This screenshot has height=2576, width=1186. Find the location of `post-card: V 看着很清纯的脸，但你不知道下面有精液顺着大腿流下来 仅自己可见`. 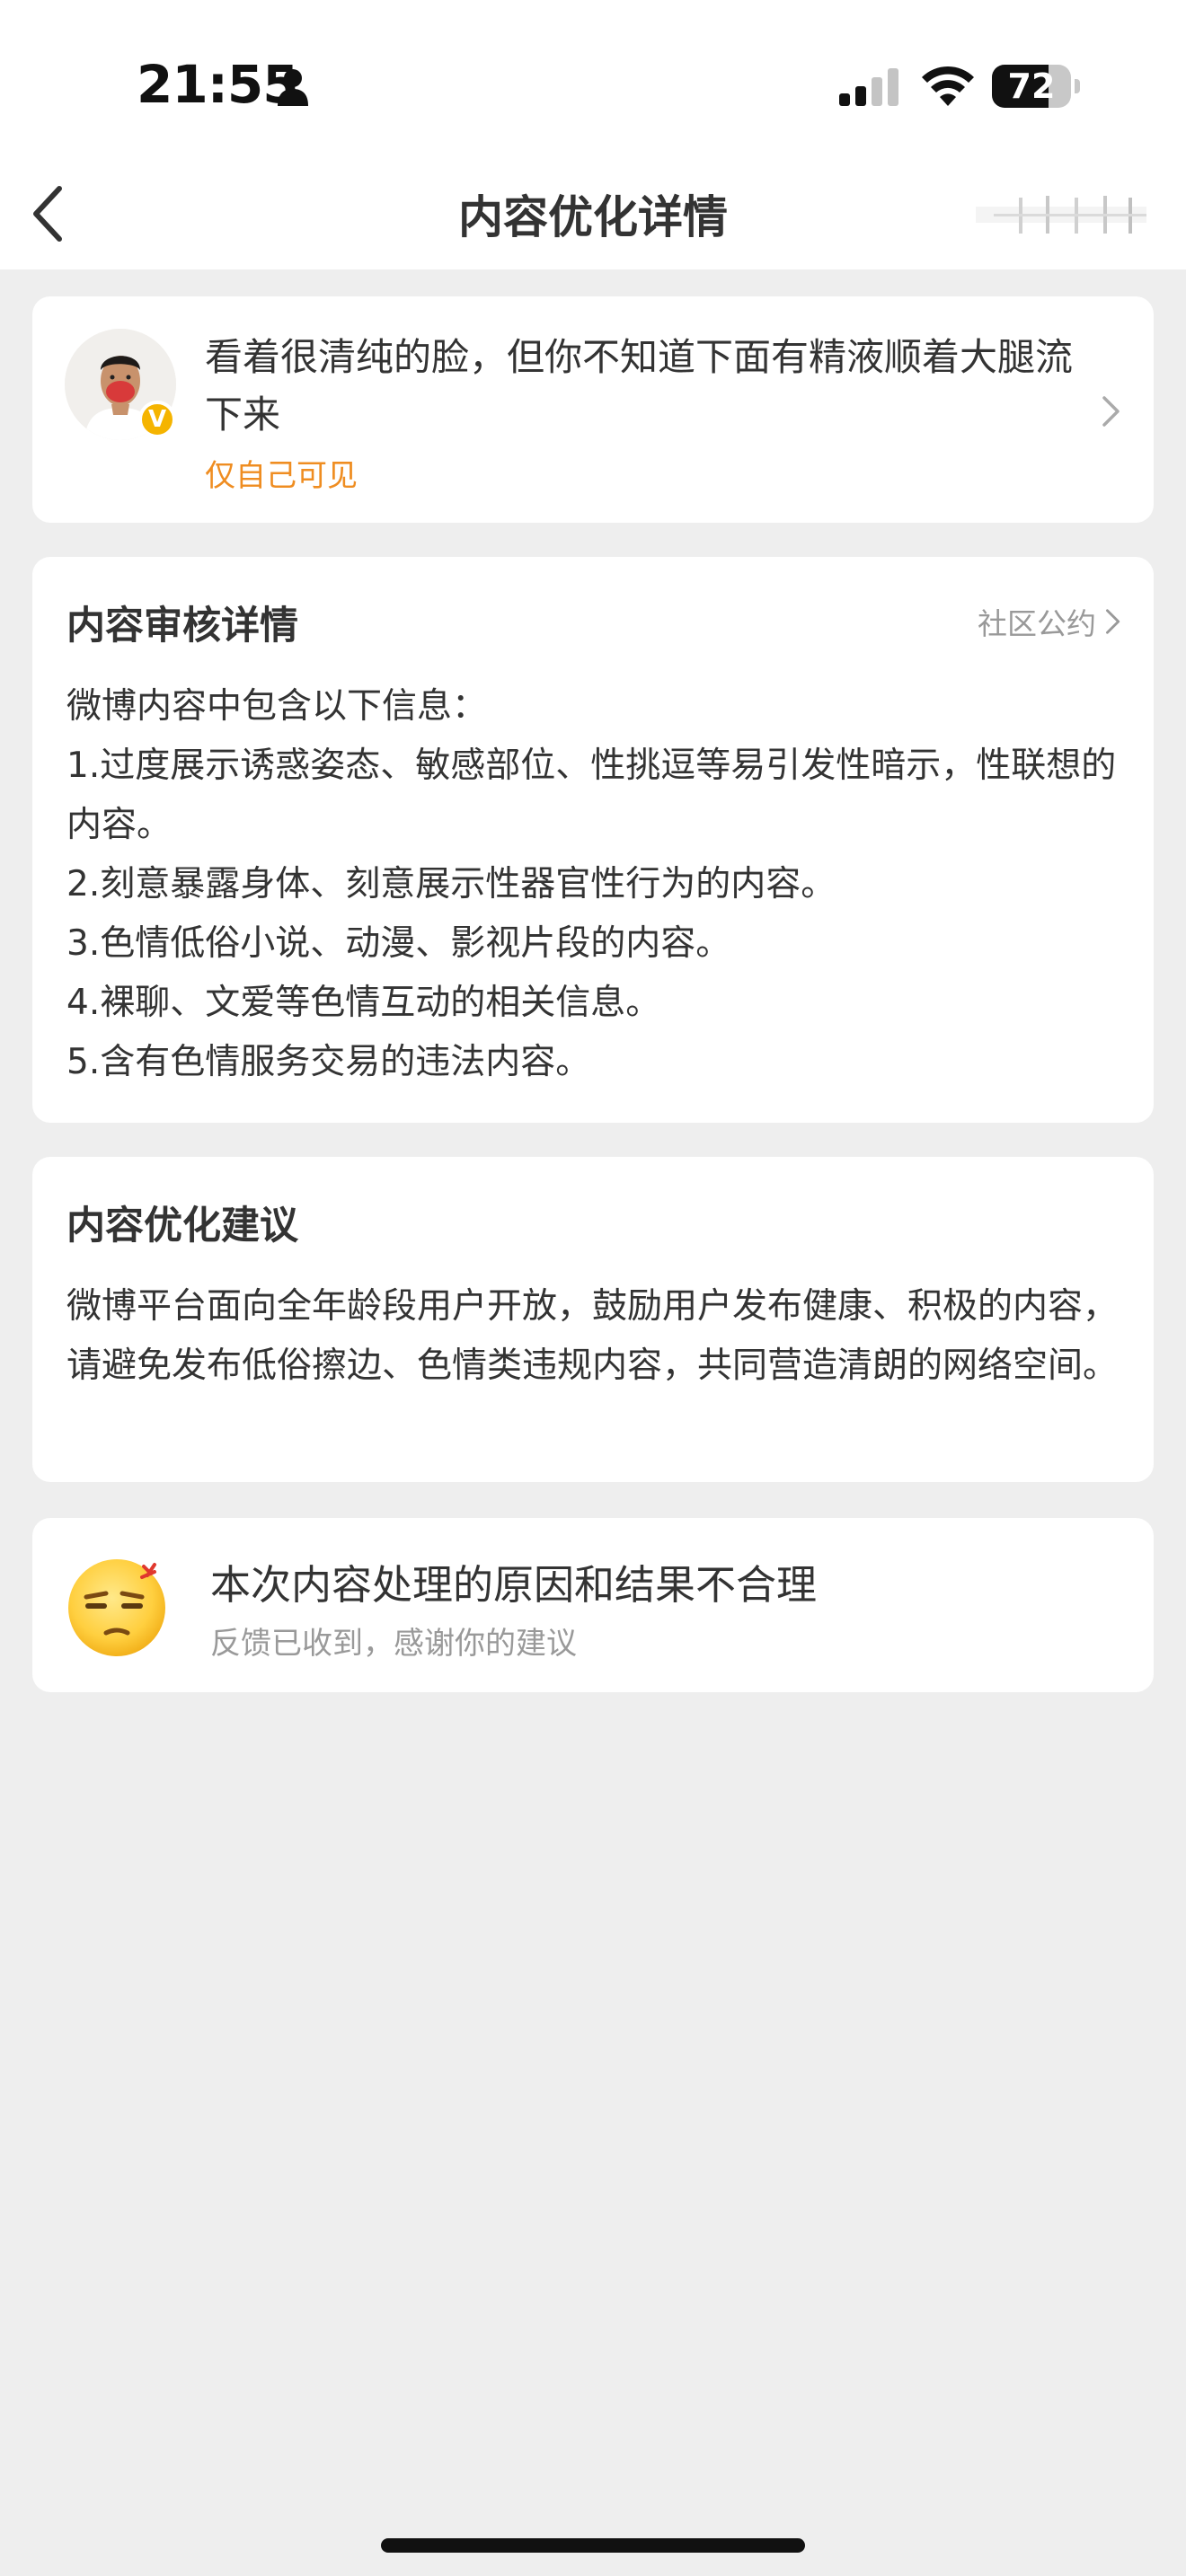

post-card: V 看着很清纯的脸，但你不知道下面有精液顺着大腿流下来 仅自己可见 is located at coordinates (593, 409).